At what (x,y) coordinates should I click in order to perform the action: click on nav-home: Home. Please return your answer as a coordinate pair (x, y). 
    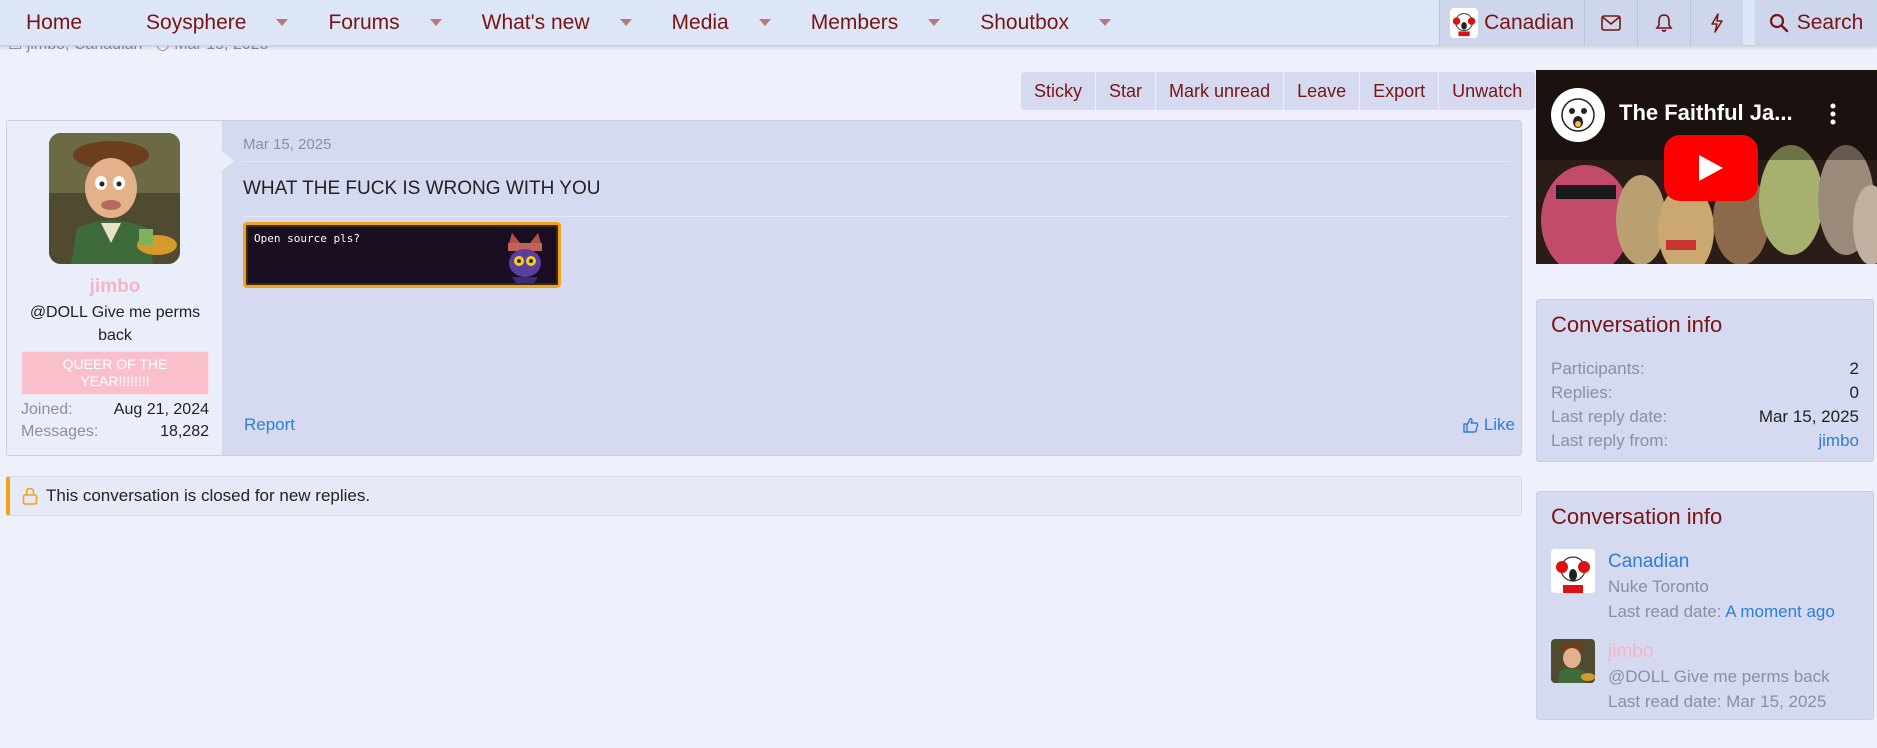
    Looking at the image, I should click on (60, 23).